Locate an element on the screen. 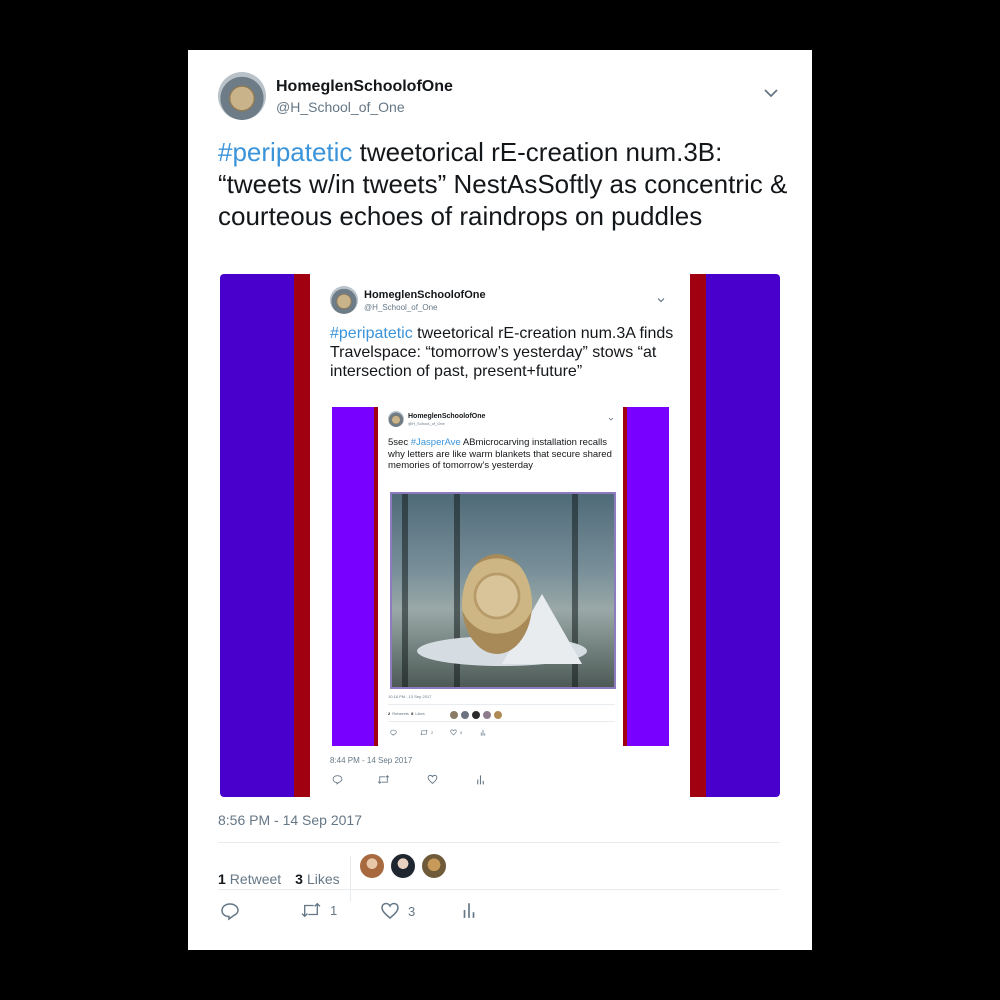 Image resolution: width=1000 pixels, height=1000 pixels. hashtag: #JasperAve is located at coordinates (435, 442).